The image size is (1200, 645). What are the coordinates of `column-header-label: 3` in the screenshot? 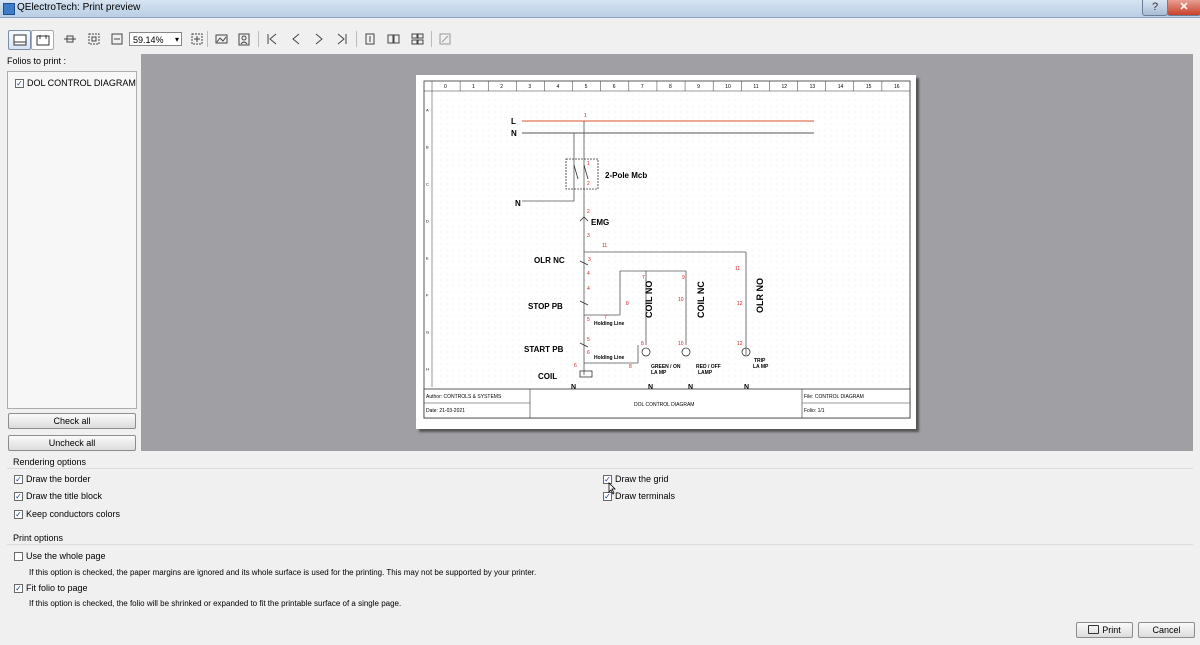 It's located at (529, 87).